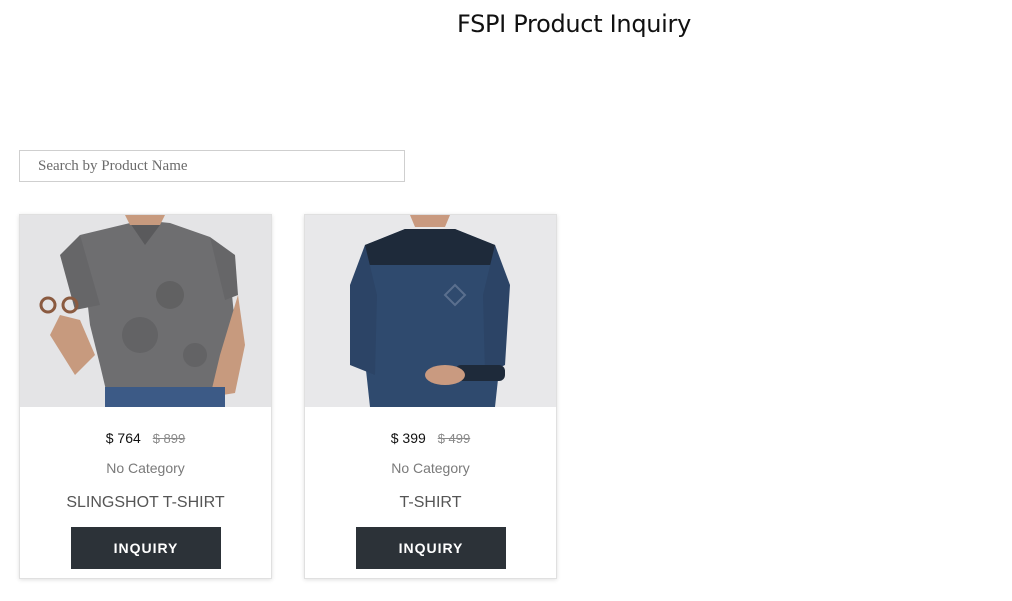 The image size is (1012, 601). What do you see at coordinates (123, 438) in the screenshot?
I see `current-price: $ 764` at bounding box center [123, 438].